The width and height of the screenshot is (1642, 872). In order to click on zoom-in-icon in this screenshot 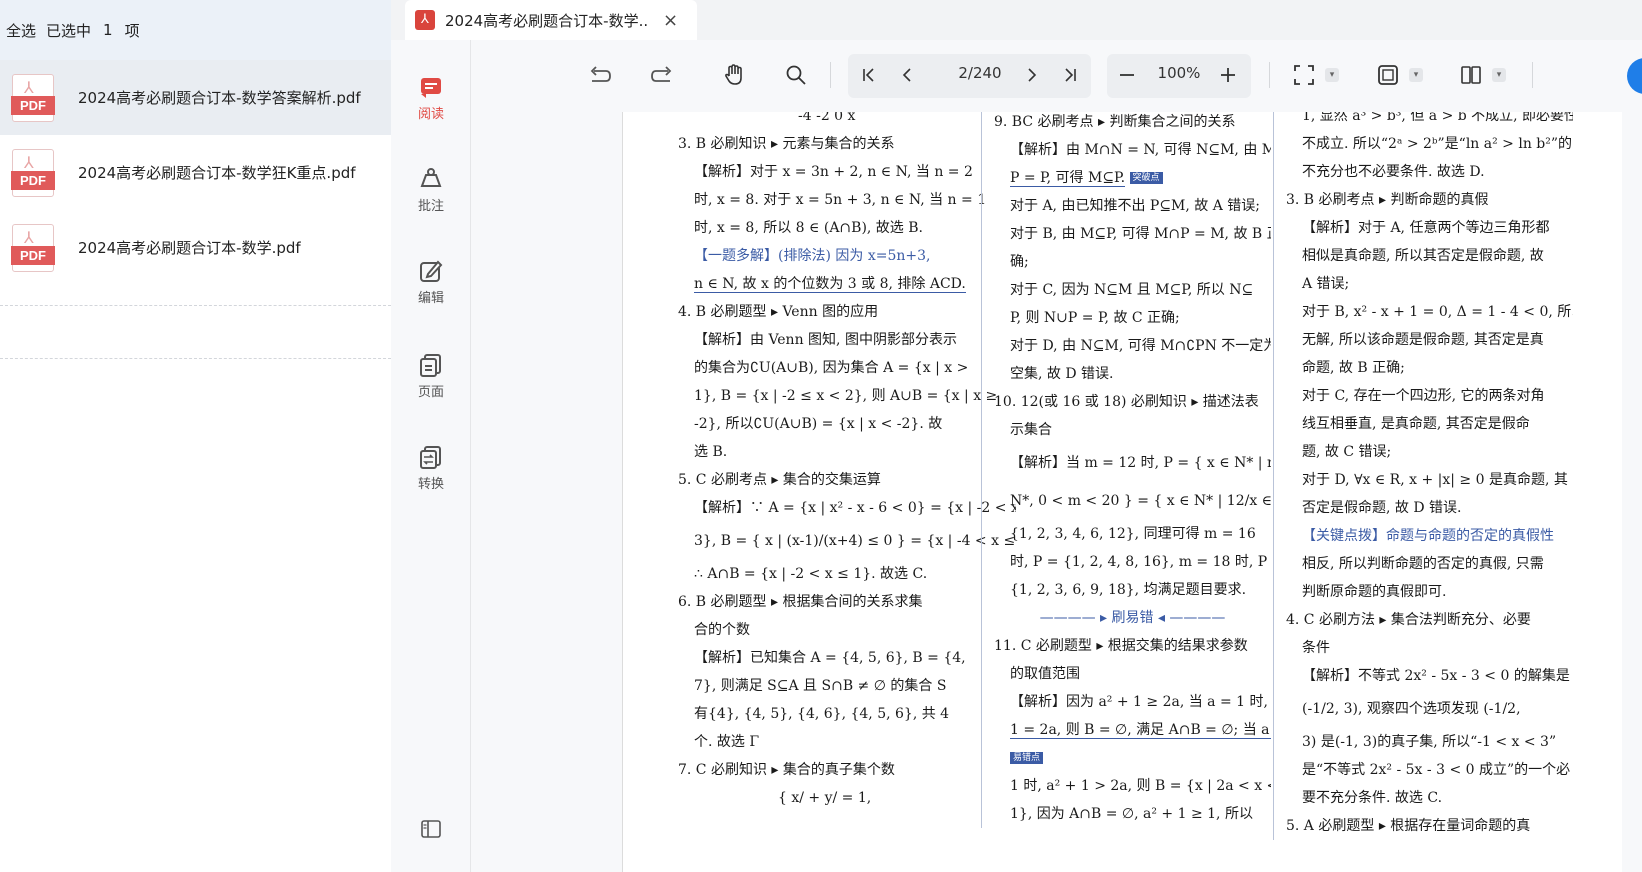, I will do `click(1228, 75)`.